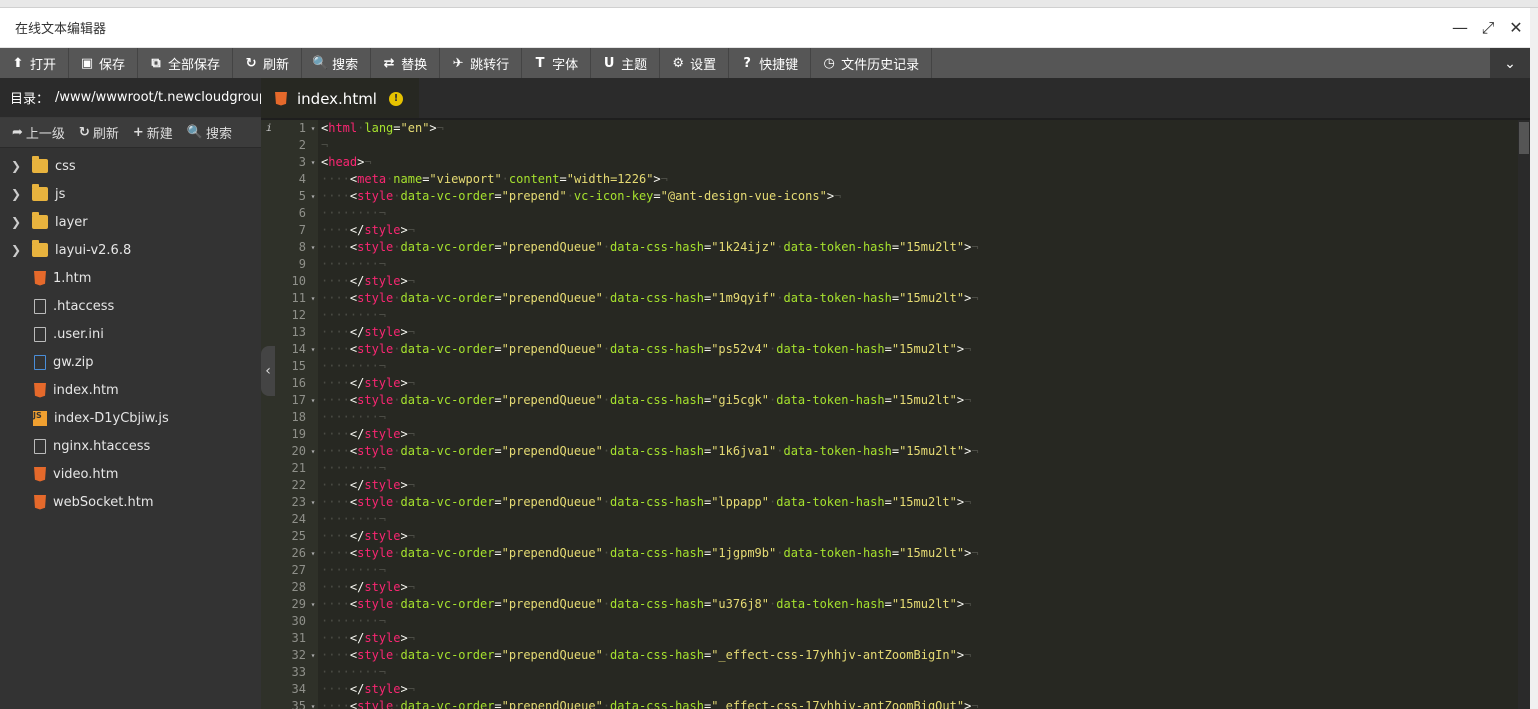  I want to click on tree-item: index.htm, so click(130, 390).